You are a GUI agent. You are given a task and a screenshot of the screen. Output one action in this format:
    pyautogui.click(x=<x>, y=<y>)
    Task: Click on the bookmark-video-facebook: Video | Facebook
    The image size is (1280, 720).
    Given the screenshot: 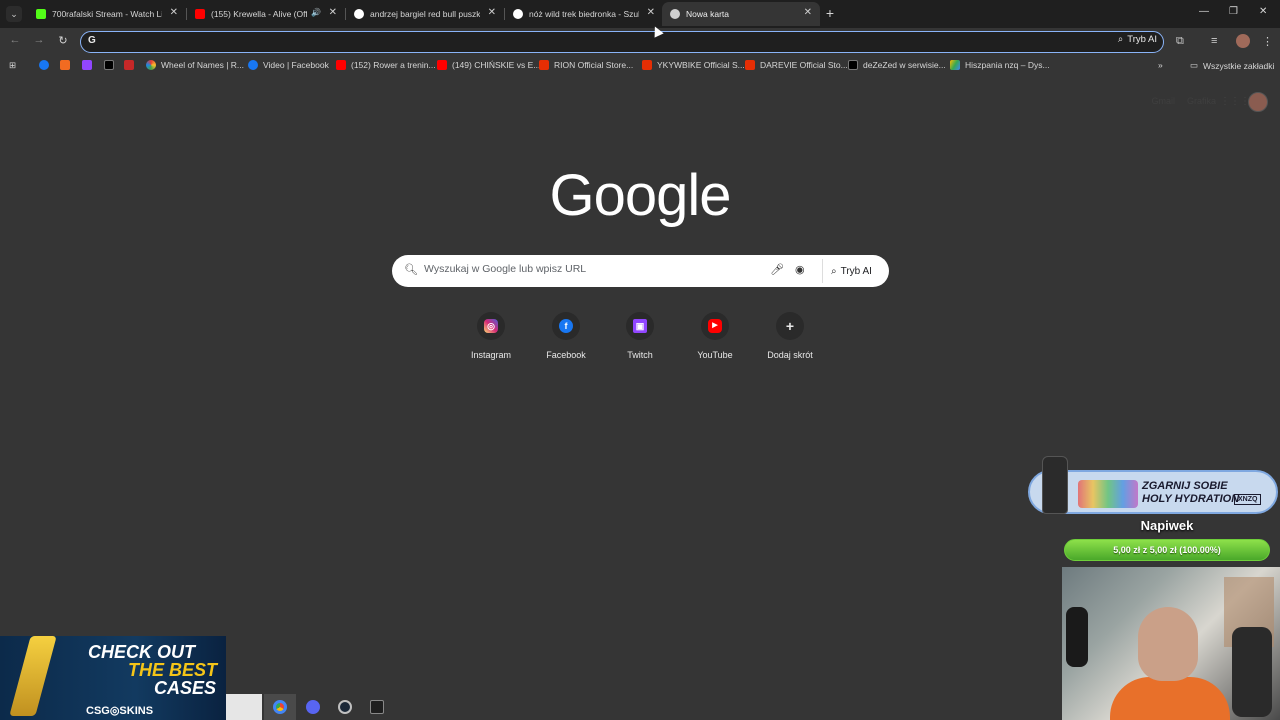 What is the action you would take?
    pyautogui.click(x=288, y=65)
    